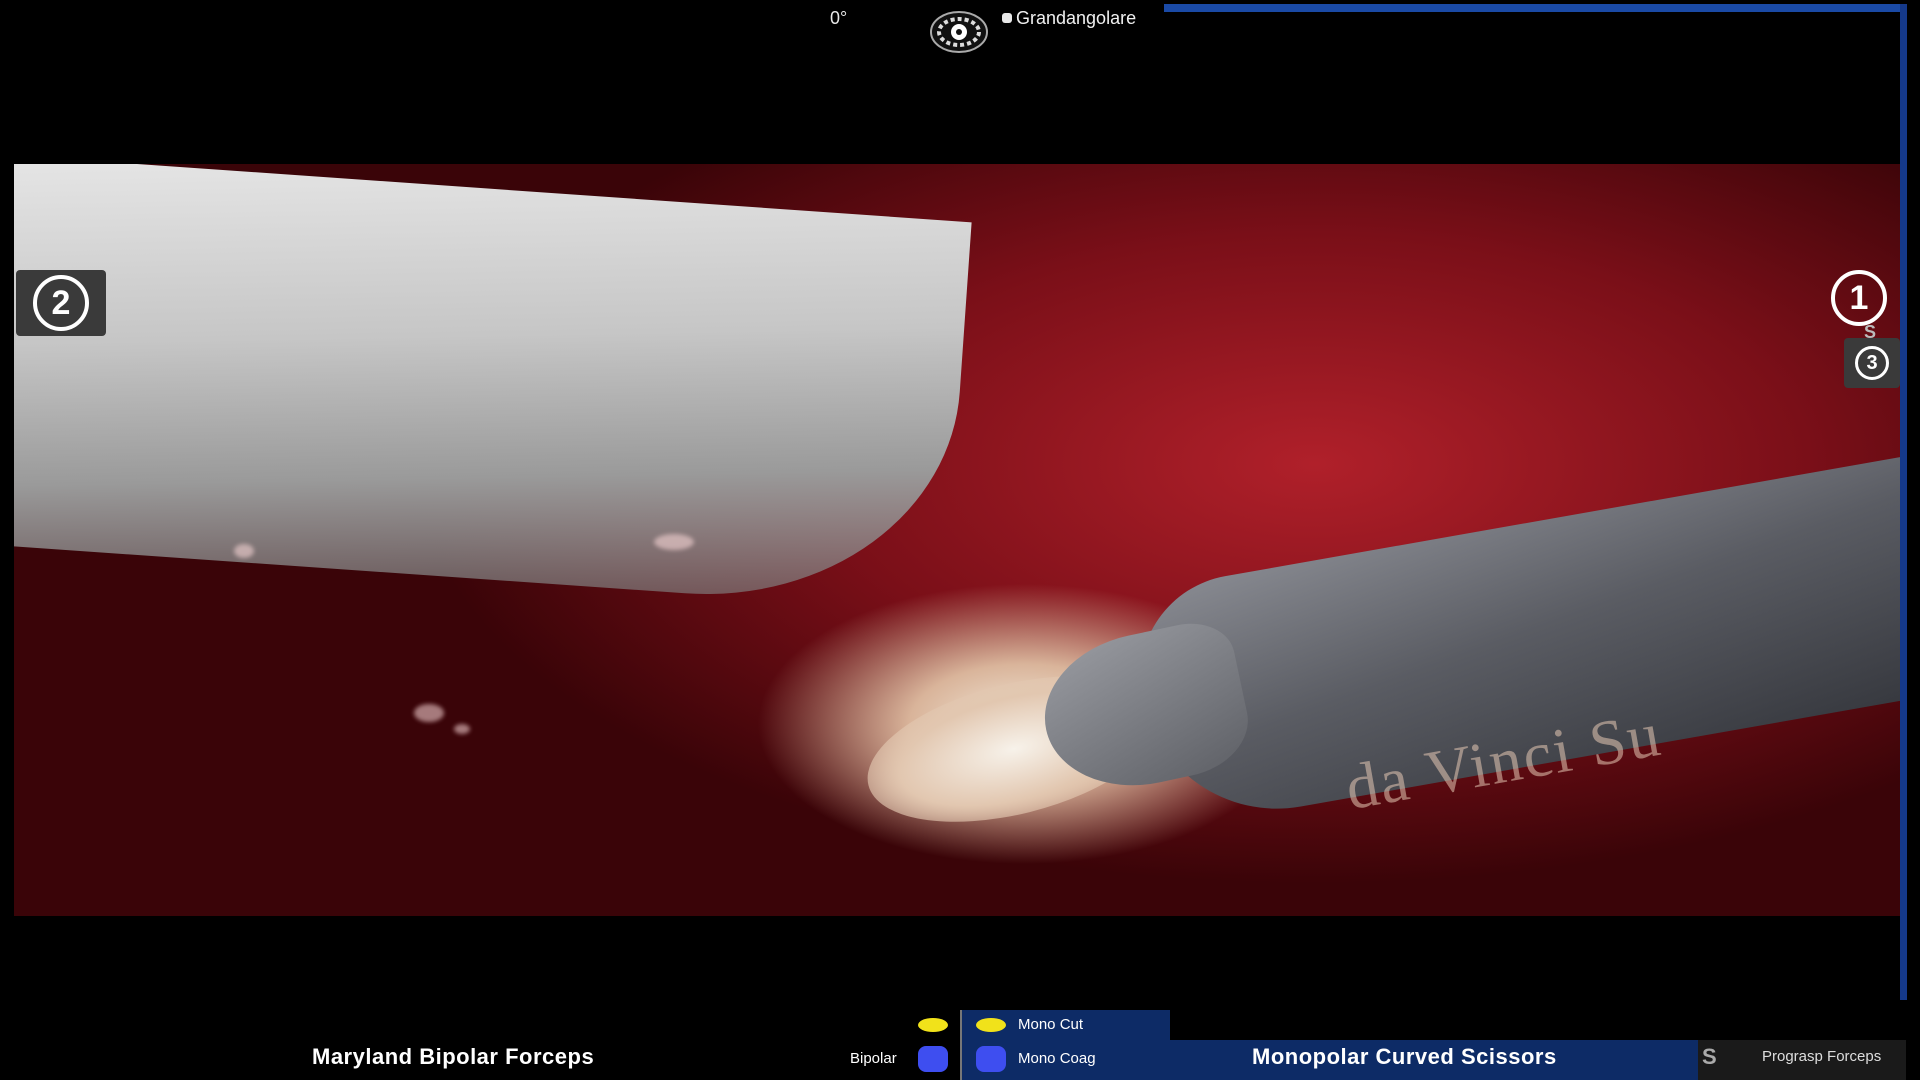 The image size is (1920, 1080). I want to click on mono-cut-label: Mono Cut, so click(1051, 1024).